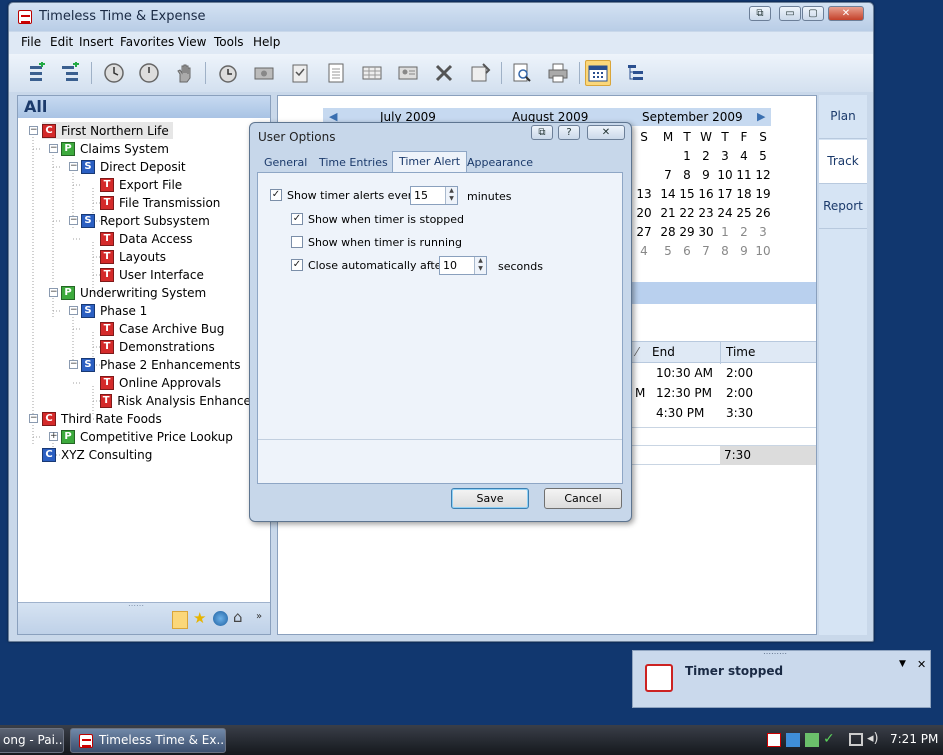  I want to click on cancel-button: Cancel, so click(583, 498).